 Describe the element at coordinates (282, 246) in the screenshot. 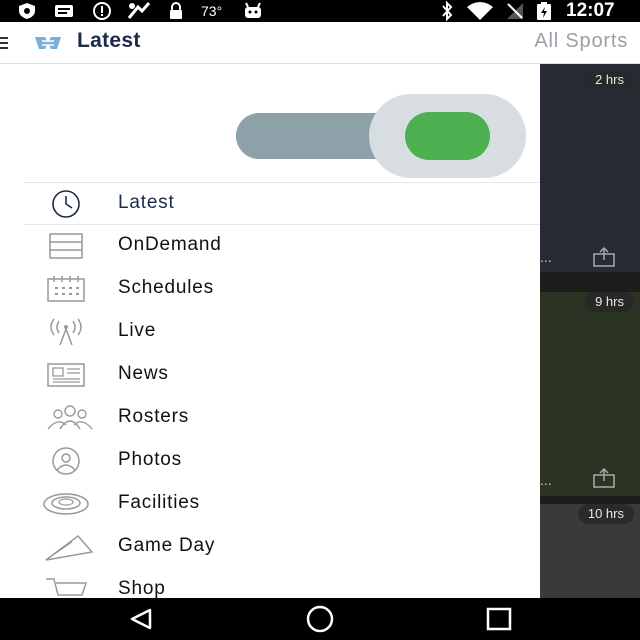

I see `menu-item-ondemand: OnDemand` at that location.